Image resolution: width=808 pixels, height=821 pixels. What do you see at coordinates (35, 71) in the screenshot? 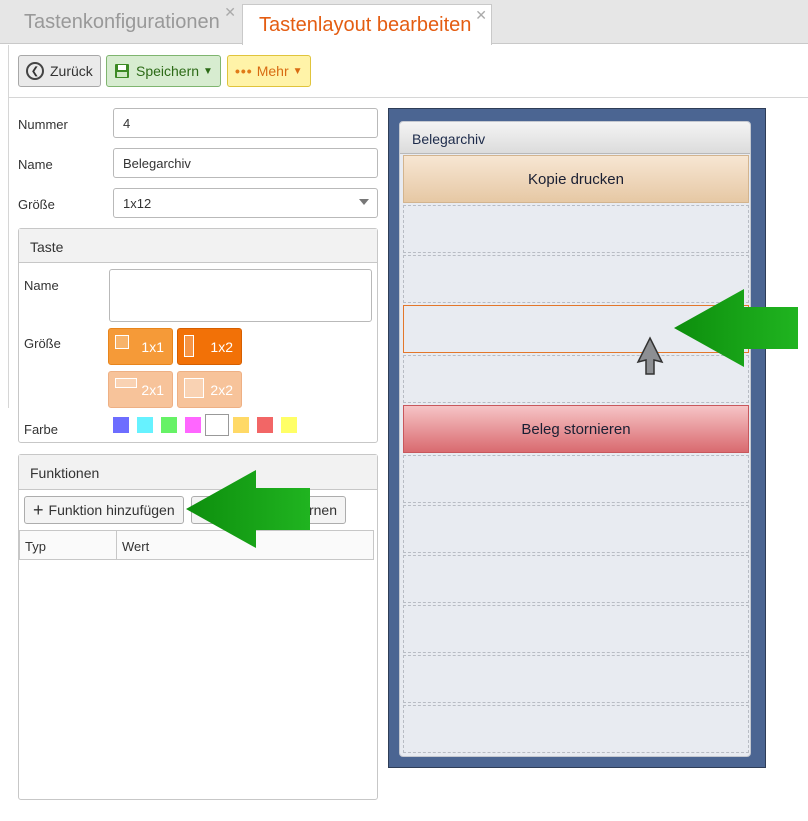
I see `back-arrow-icon: ❮` at bounding box center [35, 71].